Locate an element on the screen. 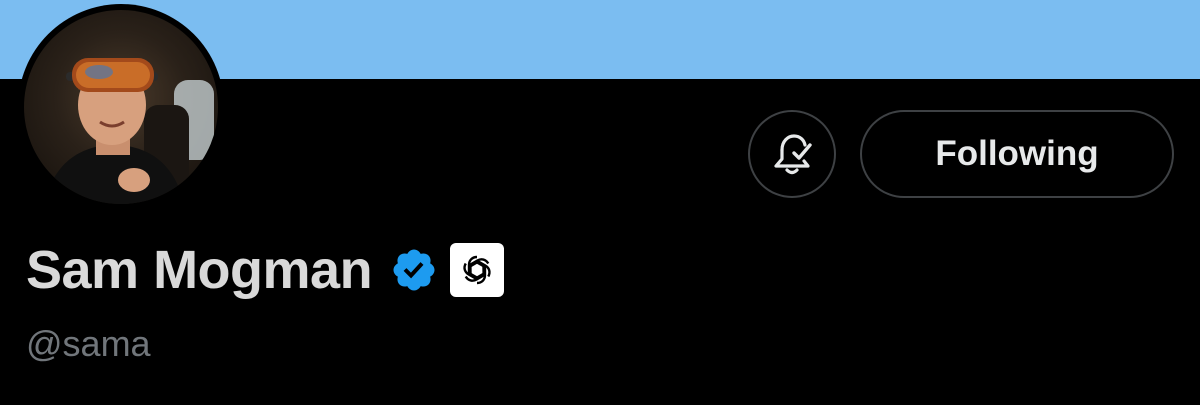  avatar-image is located at coordinates (121, 107).